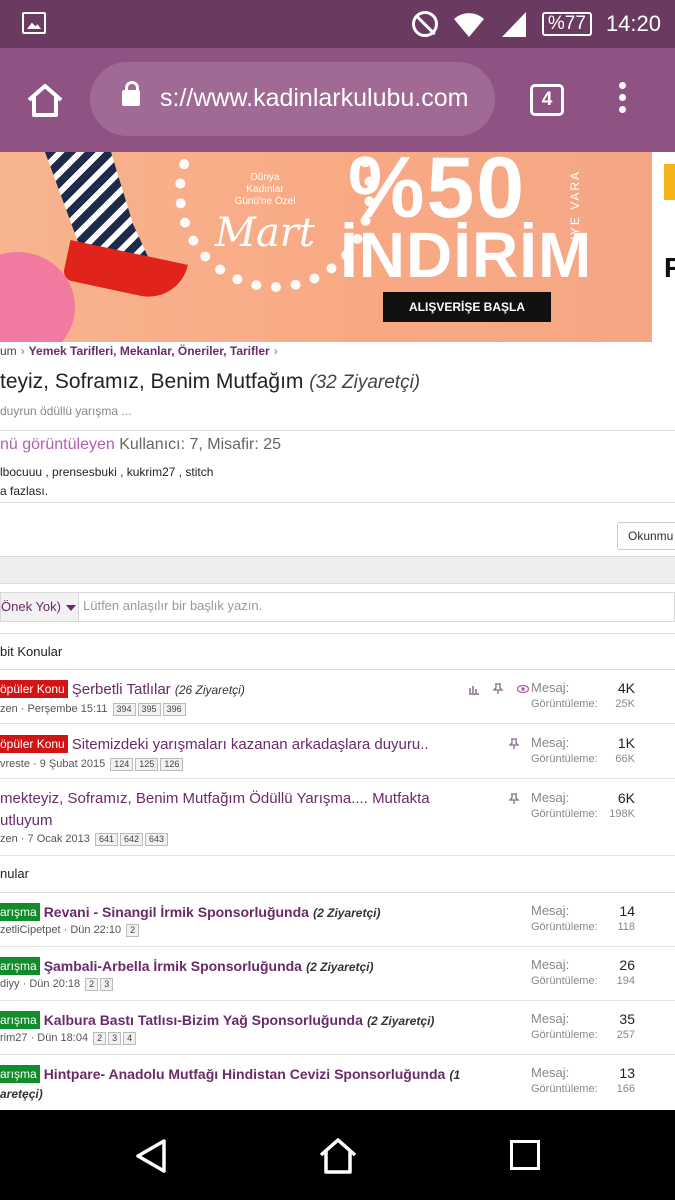 Image resolution: width=675 pixels, height=1200 pixels. Describe the element at coordinates (45, 100) in the screenshot. I see `home-button` at that location.